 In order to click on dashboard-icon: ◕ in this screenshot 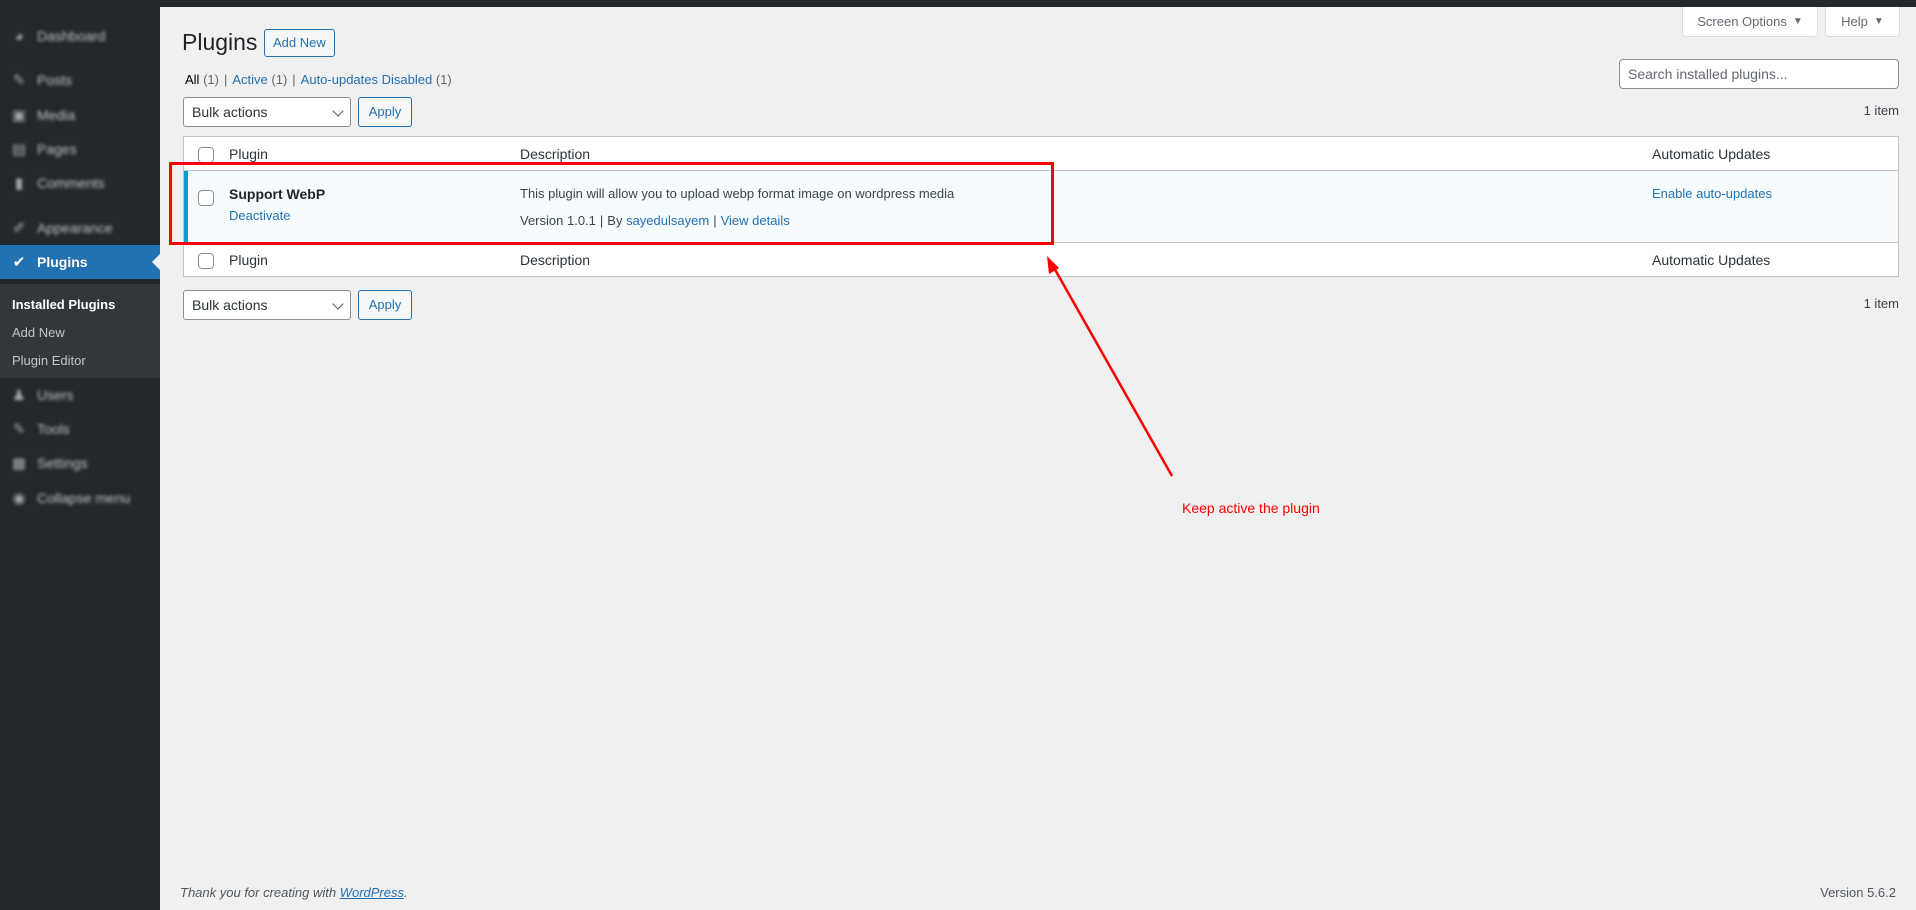, I will do `click(19, 36)`.